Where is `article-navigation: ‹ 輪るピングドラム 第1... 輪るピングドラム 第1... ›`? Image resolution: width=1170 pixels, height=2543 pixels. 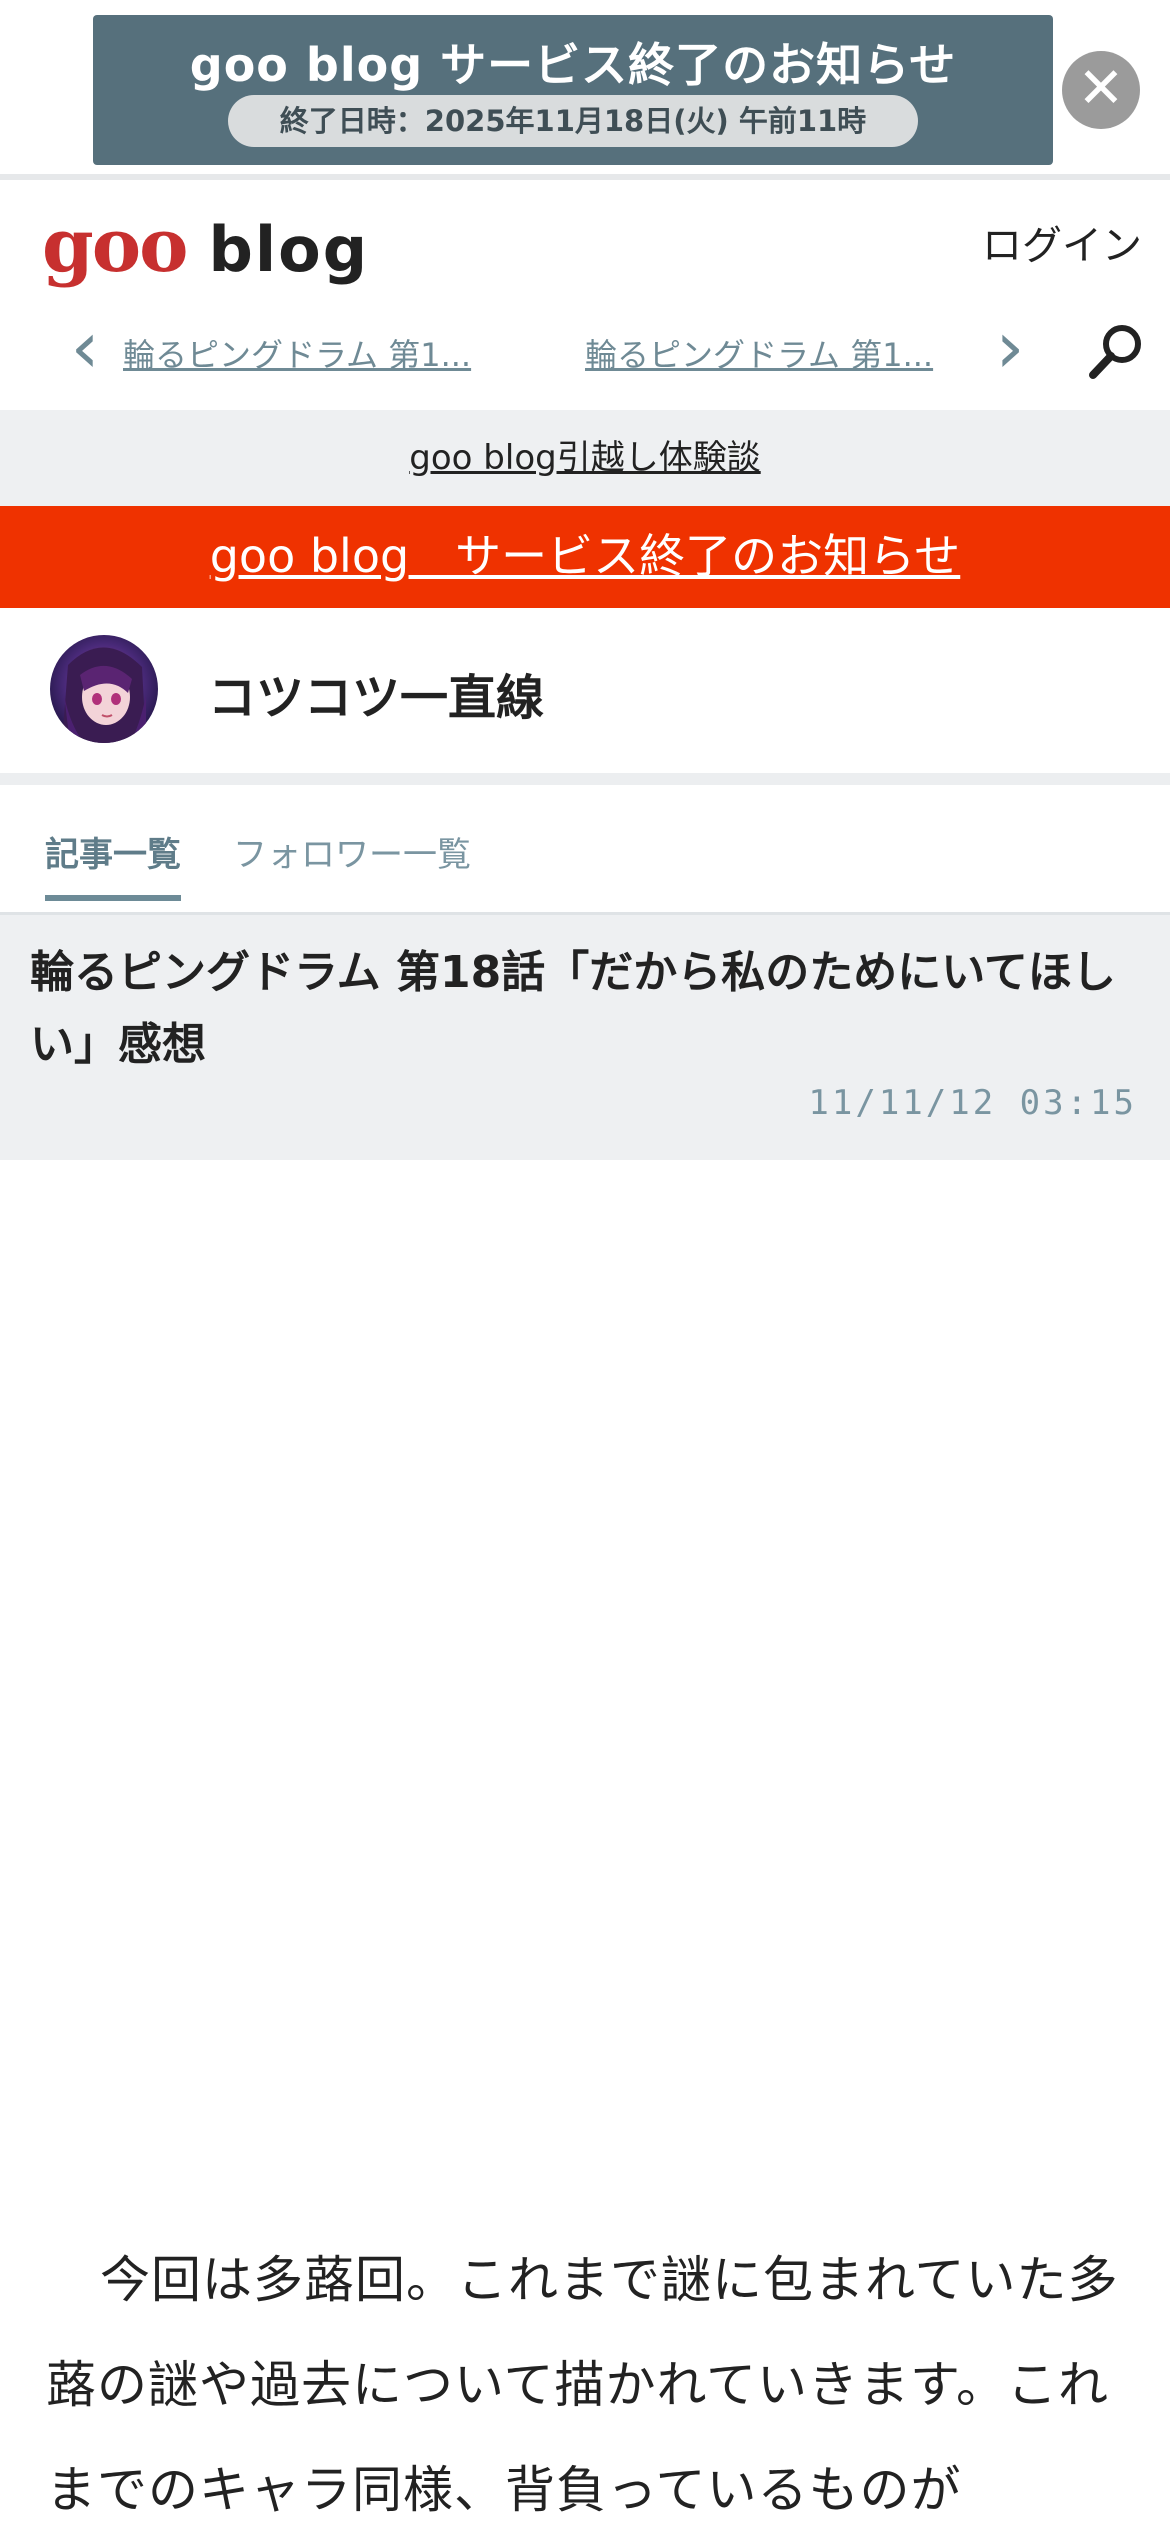
article-navigation: ‹ 輪るピングドラム 第1... 輪るピングドラム 第1... › is located at coordinates (585, 350).